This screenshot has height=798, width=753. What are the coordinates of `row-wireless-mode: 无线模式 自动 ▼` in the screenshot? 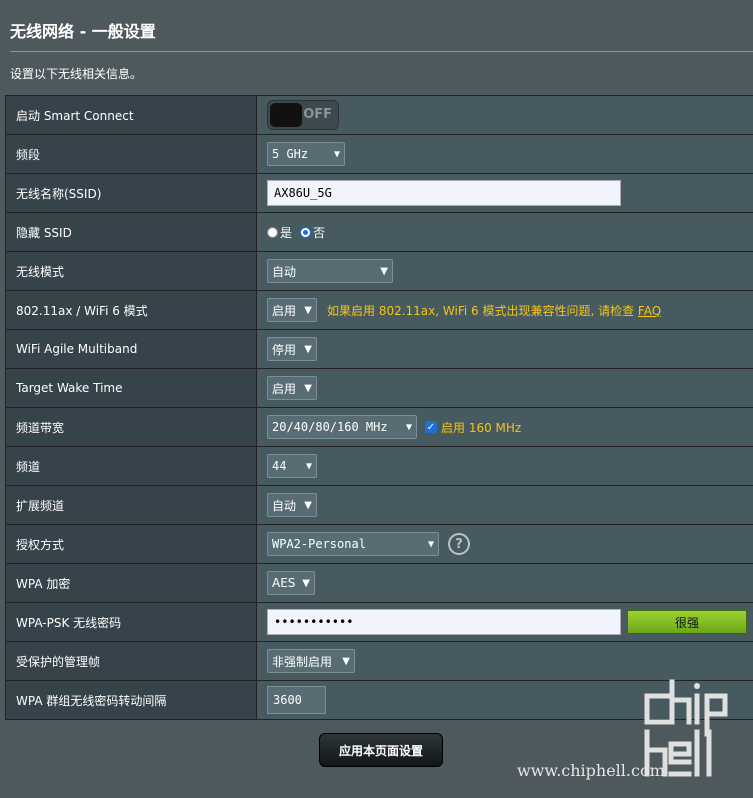 It's located at (379, 271).